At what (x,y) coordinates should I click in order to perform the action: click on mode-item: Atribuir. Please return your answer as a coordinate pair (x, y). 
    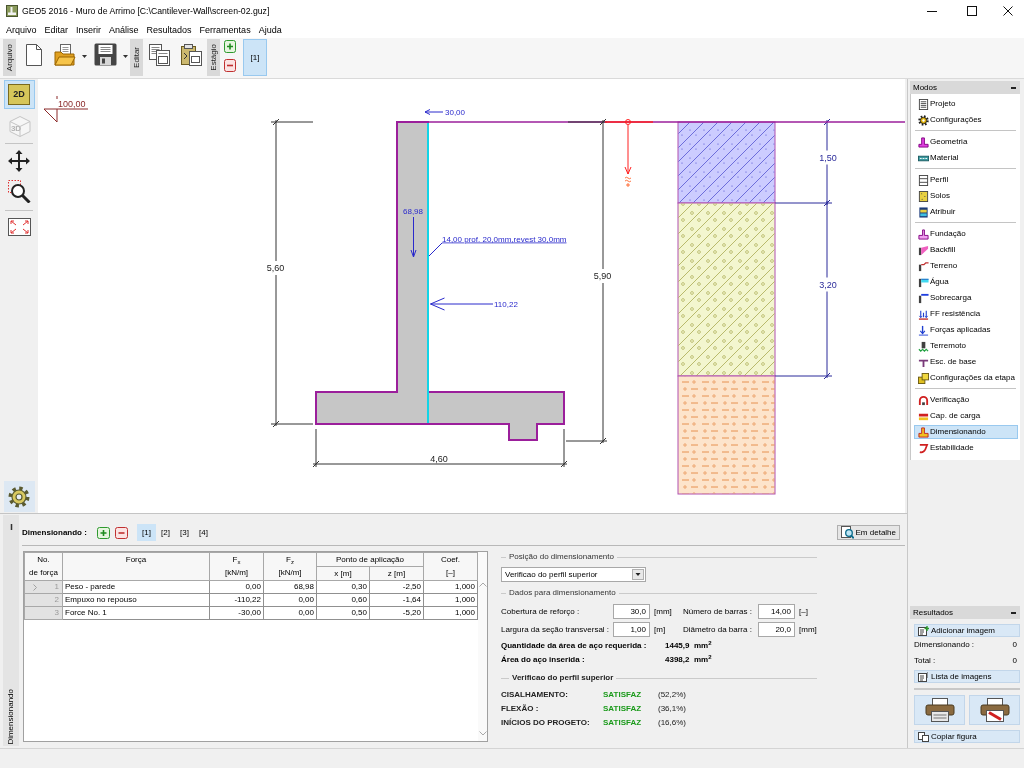
    Looking at the image, I should click on (966, 212).